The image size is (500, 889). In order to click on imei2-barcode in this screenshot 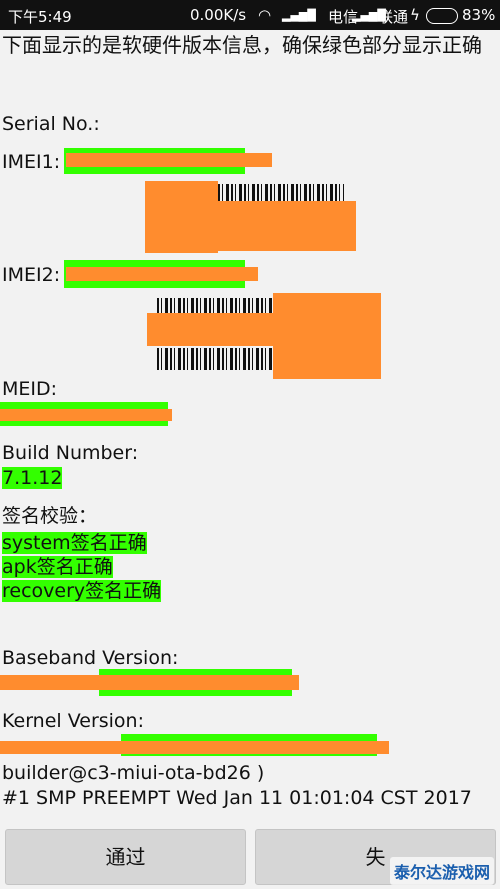, I will do `click(215, 359)`.